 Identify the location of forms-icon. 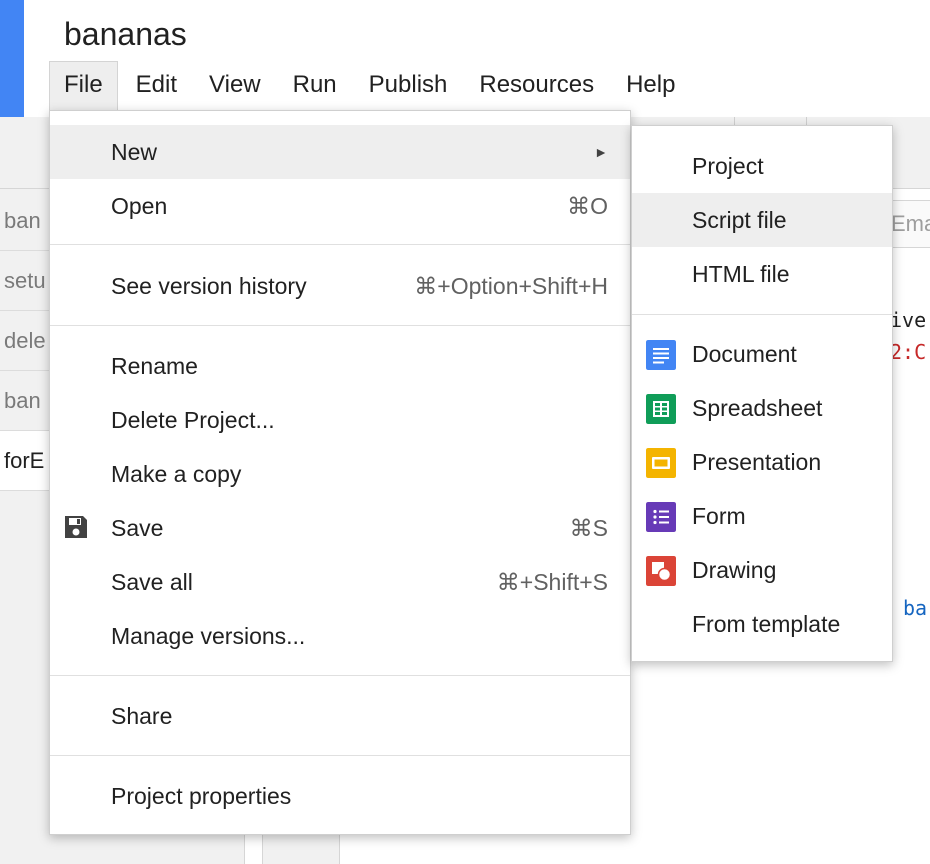
(661, 517).